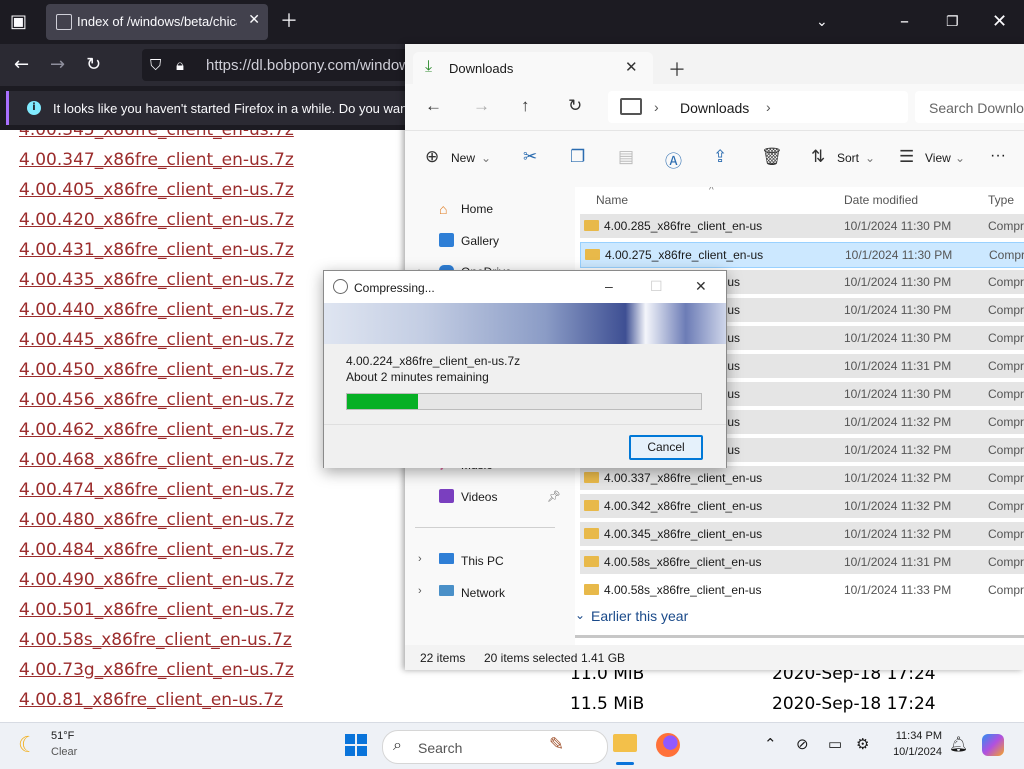 The image size is (1024, 769). I want to click on column-name: Name, so click(612, 200).